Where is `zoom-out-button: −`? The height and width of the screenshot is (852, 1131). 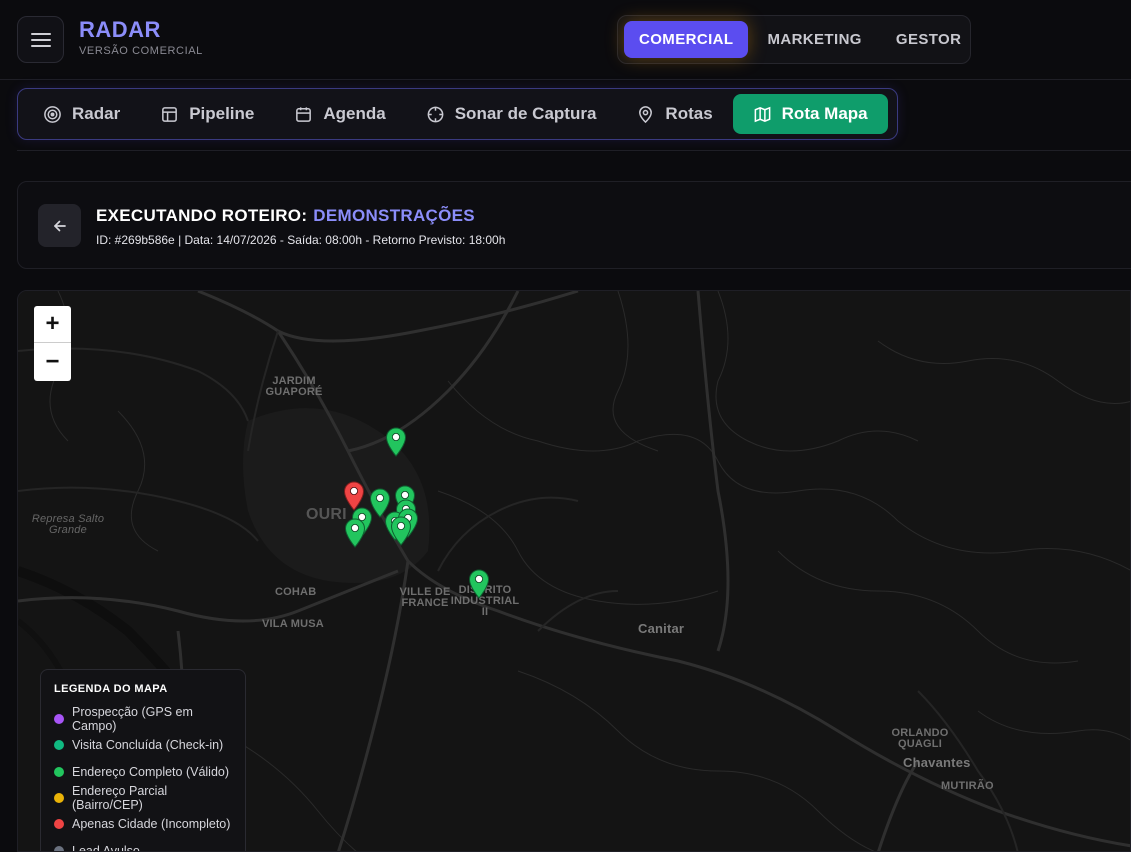
zoom-out-button: − is located at coordinates (52, 361).